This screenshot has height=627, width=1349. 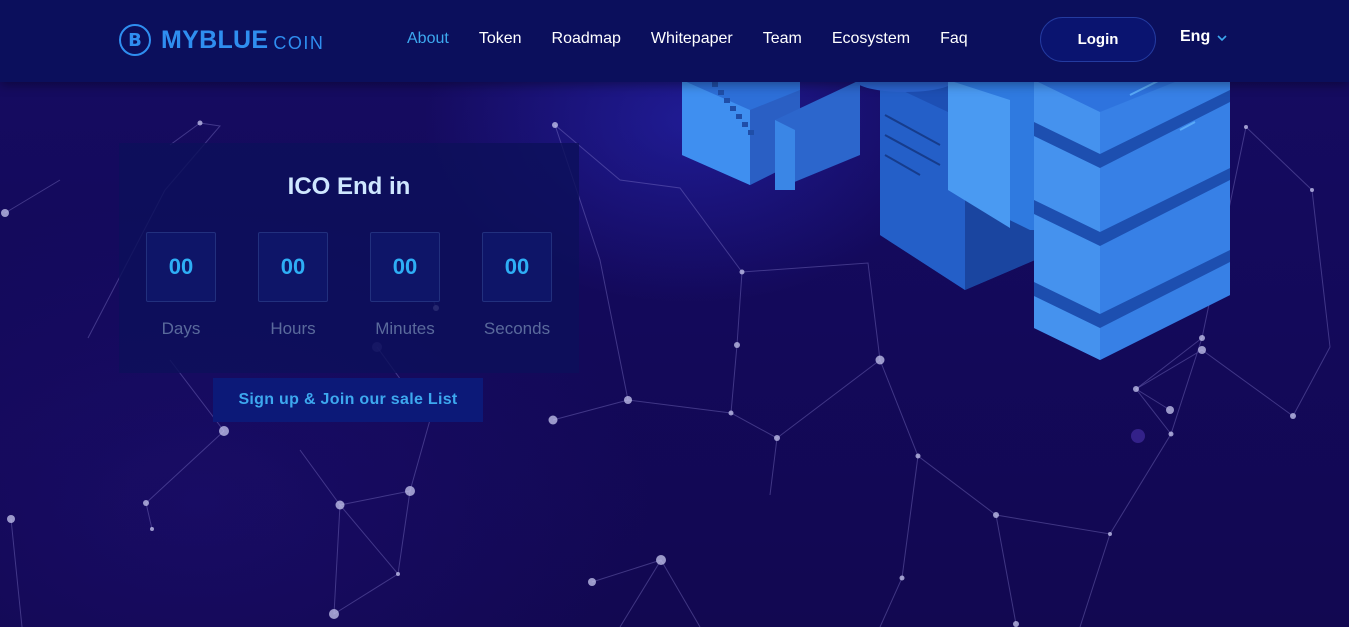 I want to click on coin-logo-icon: B, so click(x=135, y=40).